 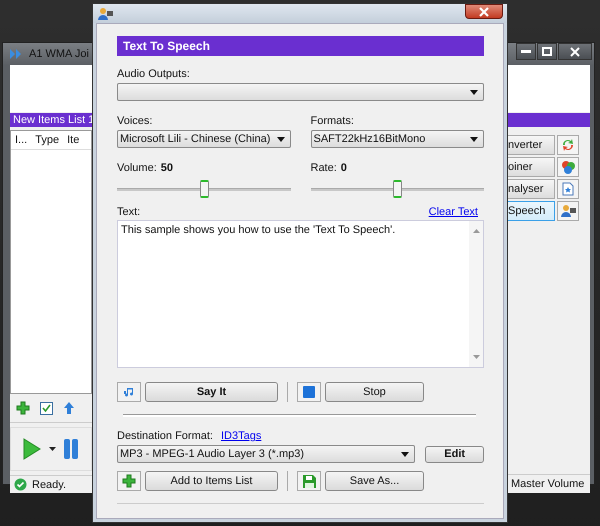 I want to click on pause-icon, so click(x=71, y=449).